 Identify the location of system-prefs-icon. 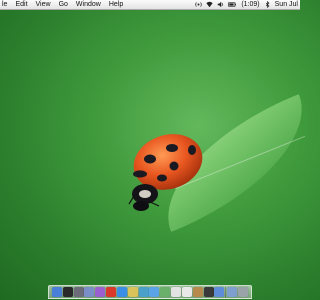
(78, 292).